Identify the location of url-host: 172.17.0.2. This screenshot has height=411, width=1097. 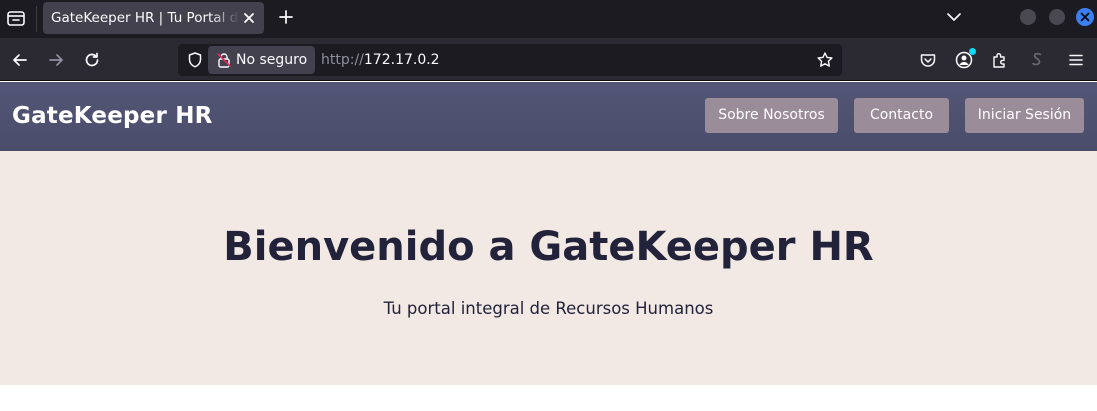
(401, 60).